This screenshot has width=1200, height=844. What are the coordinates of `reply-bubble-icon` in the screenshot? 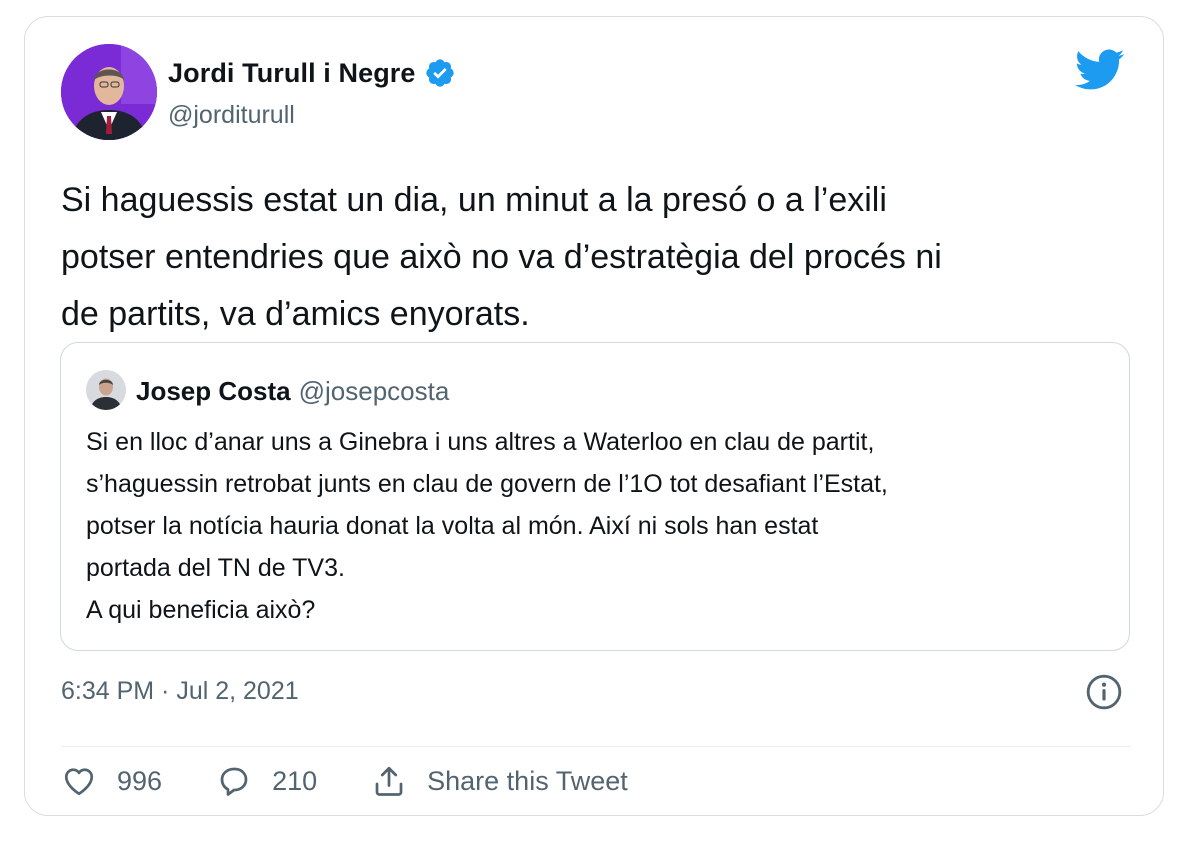 It's located at (234, 781).